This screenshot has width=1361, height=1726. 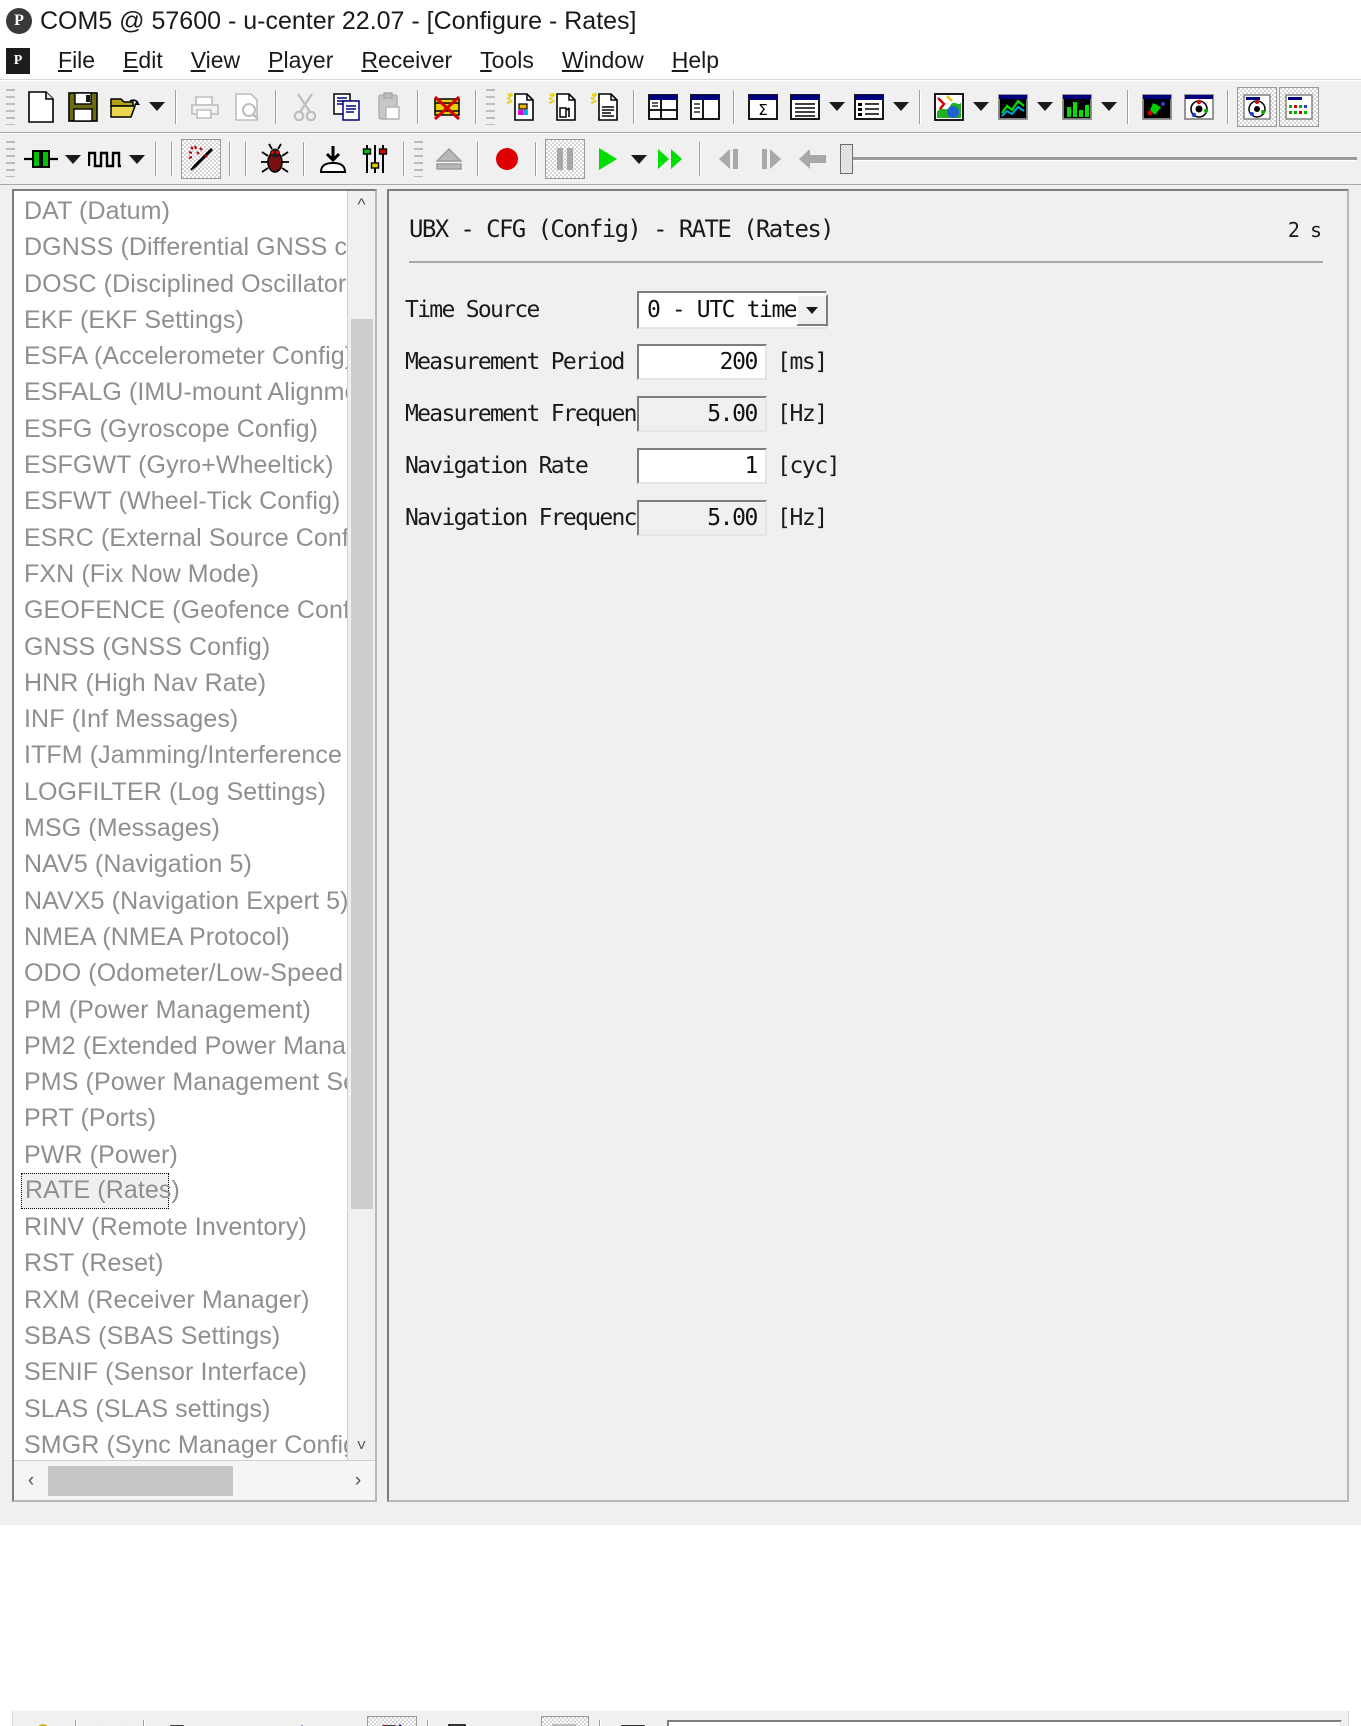 I want to click on rewind-to-start-icon, so click(x=813, y=159).